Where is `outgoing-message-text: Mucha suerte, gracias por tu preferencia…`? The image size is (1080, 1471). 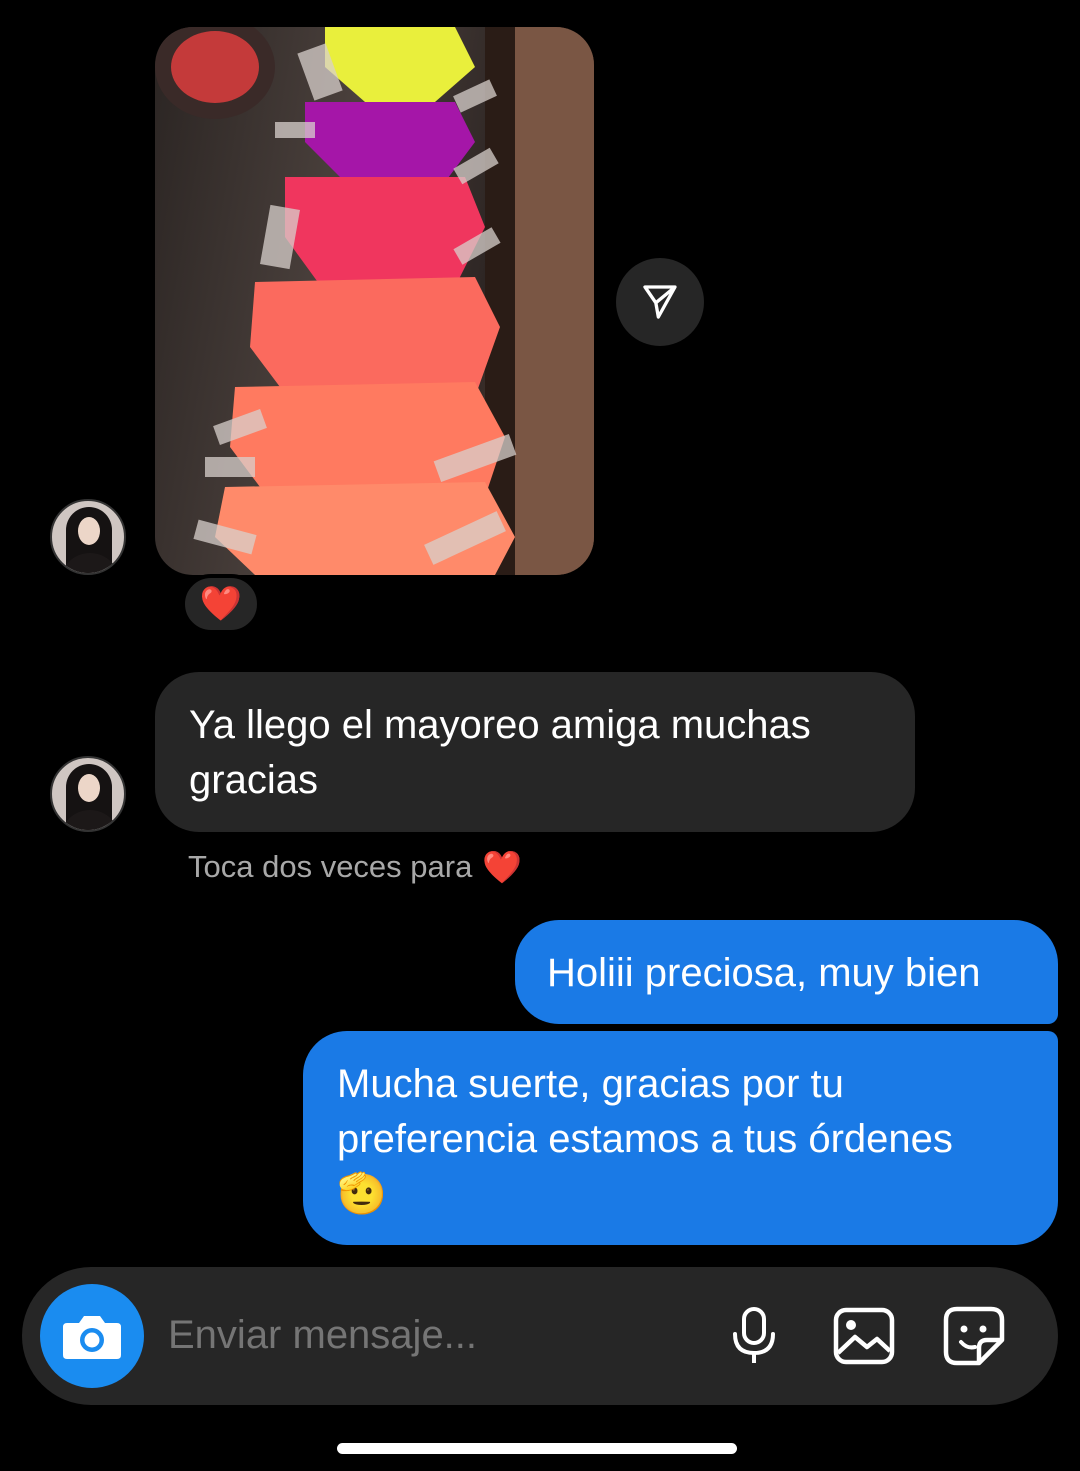 outgoing-message-text: Mucha suerte, gracias por tu preferencia… is located at coordinates (645, 1111).